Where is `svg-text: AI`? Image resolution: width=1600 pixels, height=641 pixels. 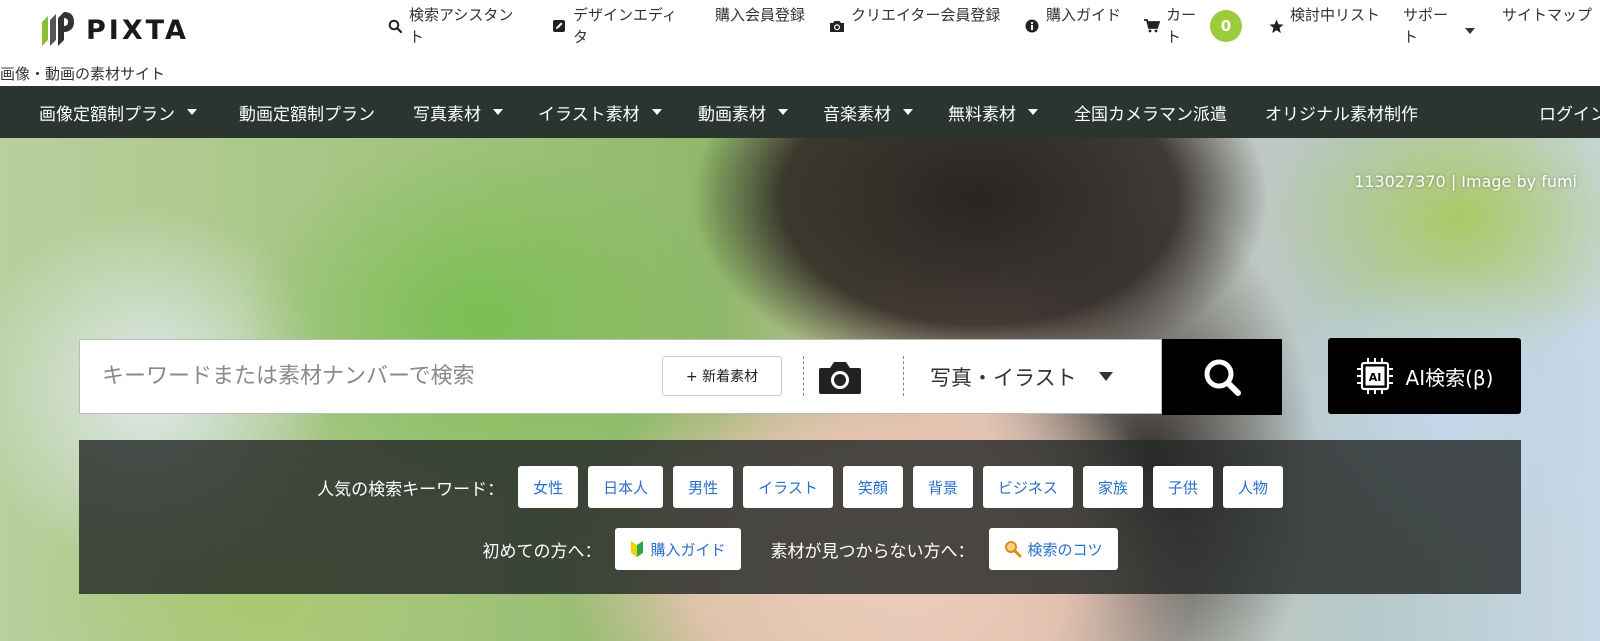
svg-text: AI is located at coordinates (1374, 377).